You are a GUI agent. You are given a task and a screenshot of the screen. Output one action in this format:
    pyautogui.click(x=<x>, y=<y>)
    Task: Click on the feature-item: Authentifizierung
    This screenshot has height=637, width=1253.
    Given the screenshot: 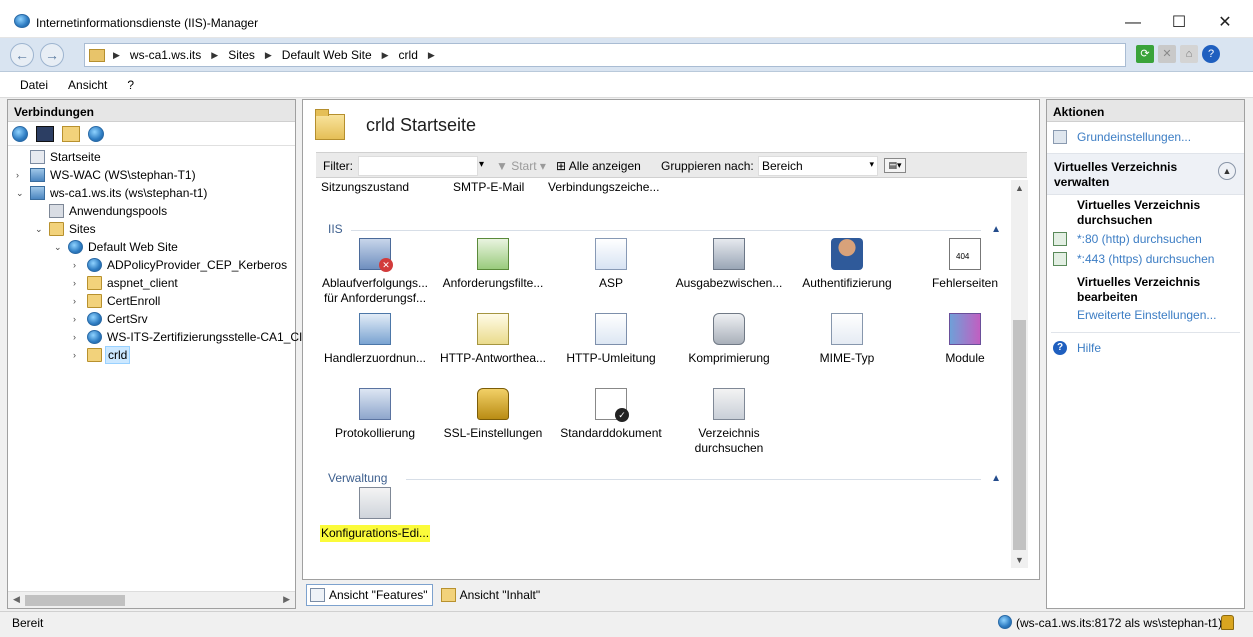 What is the action you would take?
    pyautogui.click(x=847, y=264)
    